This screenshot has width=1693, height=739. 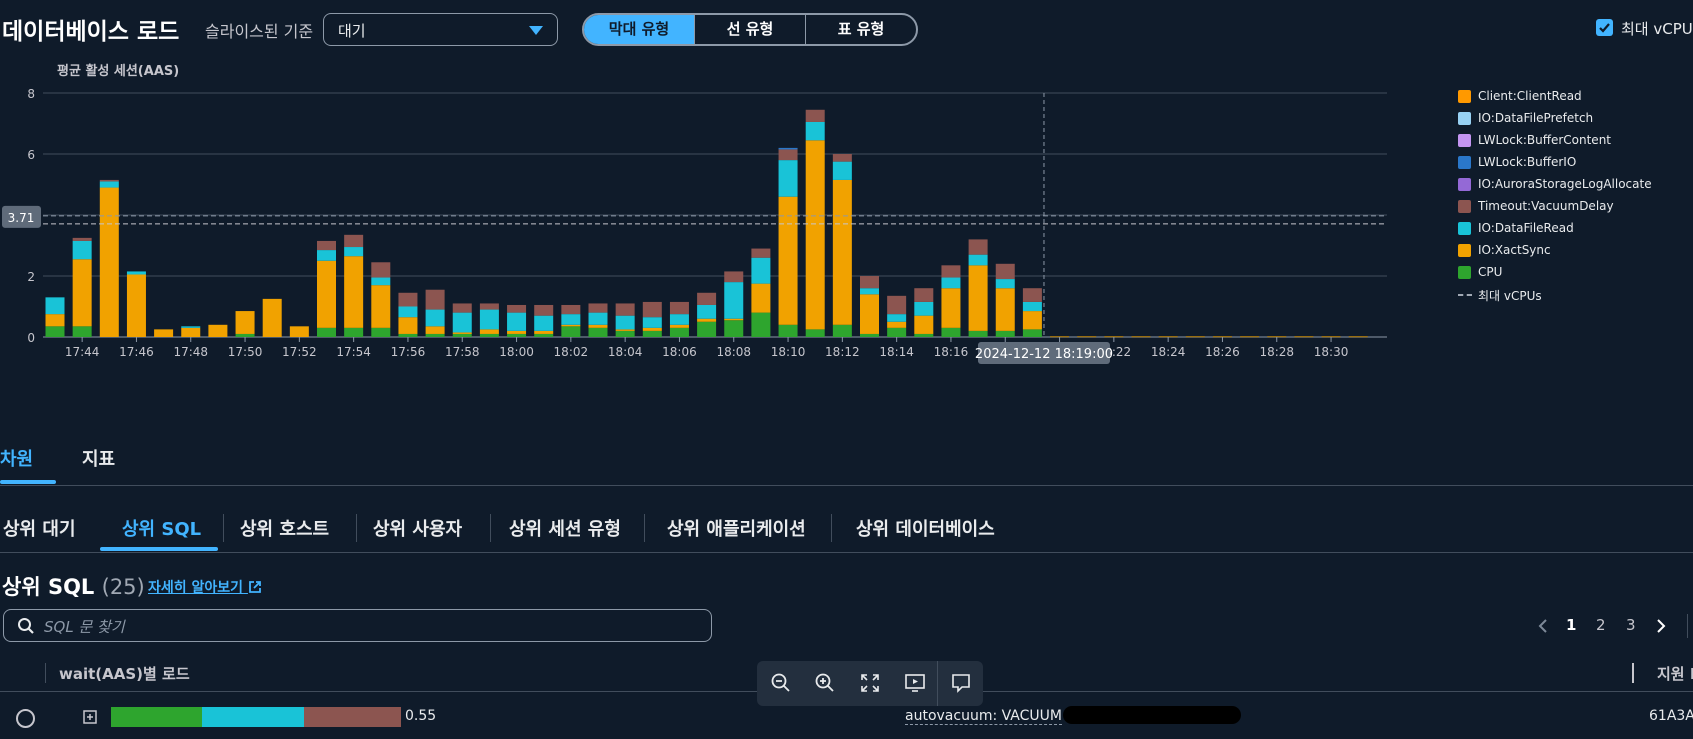 What do you see at coordinates (860, 29) in the screenshot?
I see `view-table-type: 표 유형` at bounding box center [860, 29].